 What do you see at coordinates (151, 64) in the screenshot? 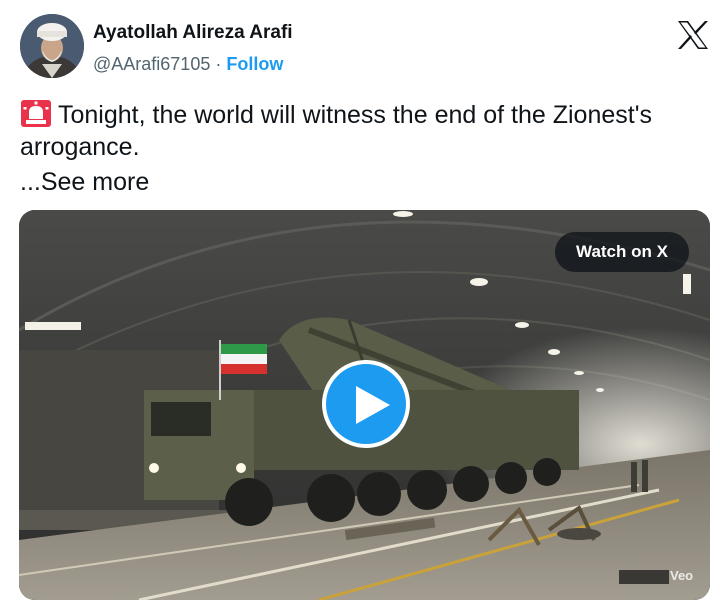
I see `author-handle: @AArafi67105` at bounding box center [151, 64].